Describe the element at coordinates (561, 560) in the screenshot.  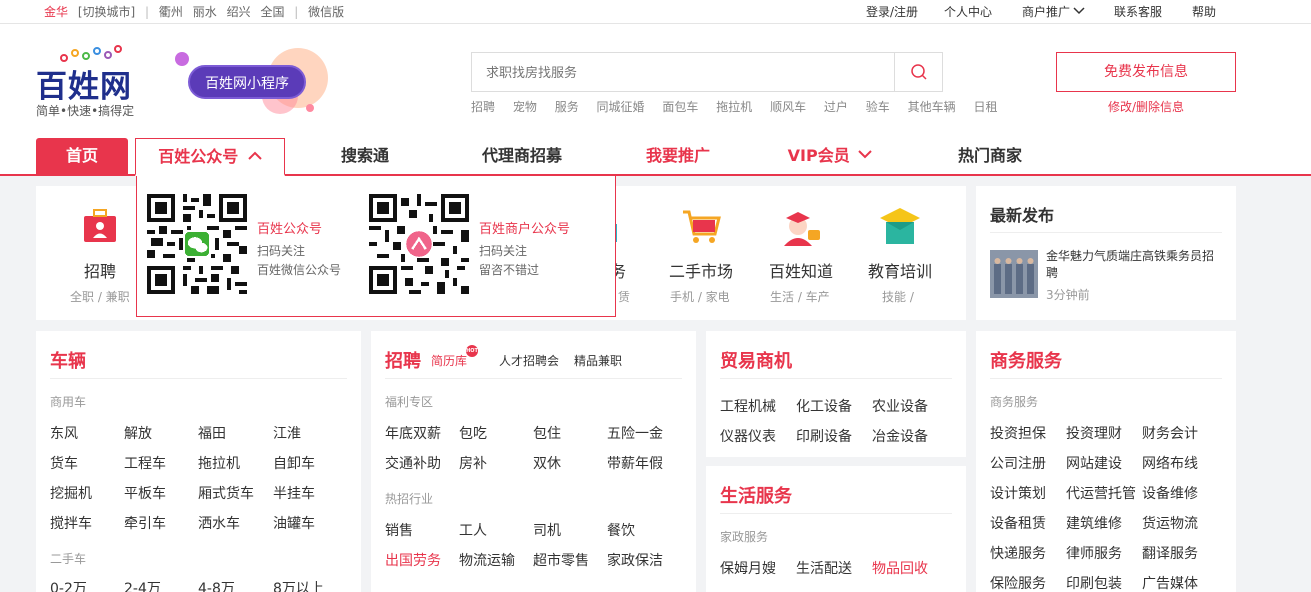
I see `job-link: 超市零售` at that location.